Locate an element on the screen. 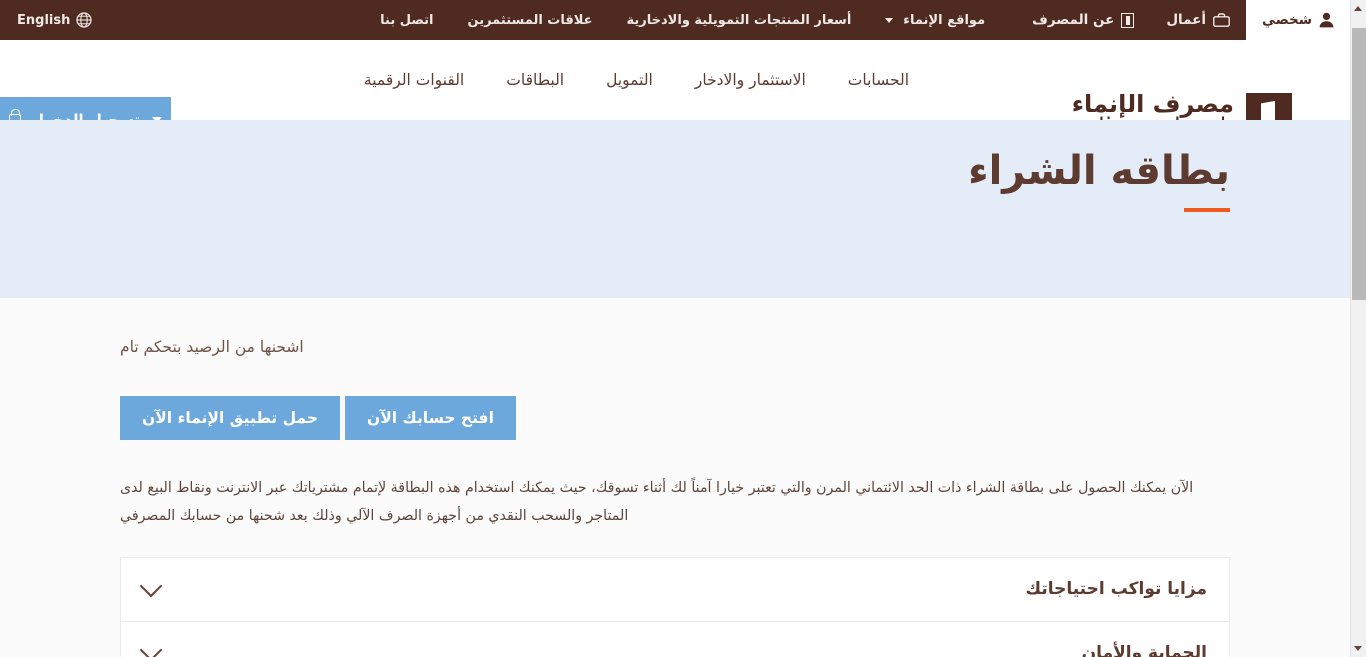 This screenshot has height=657, width=1366. top-link-investor-relations: علاقات المستثمرين is located at coordinates (530, 20).